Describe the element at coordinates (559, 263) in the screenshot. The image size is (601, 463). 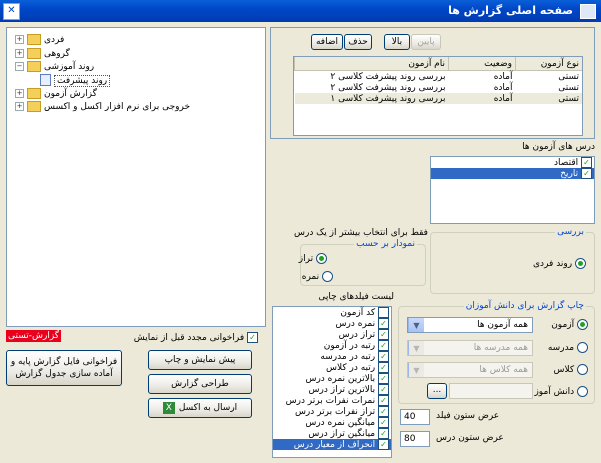
I see `review-option: روند فردی` at that location.